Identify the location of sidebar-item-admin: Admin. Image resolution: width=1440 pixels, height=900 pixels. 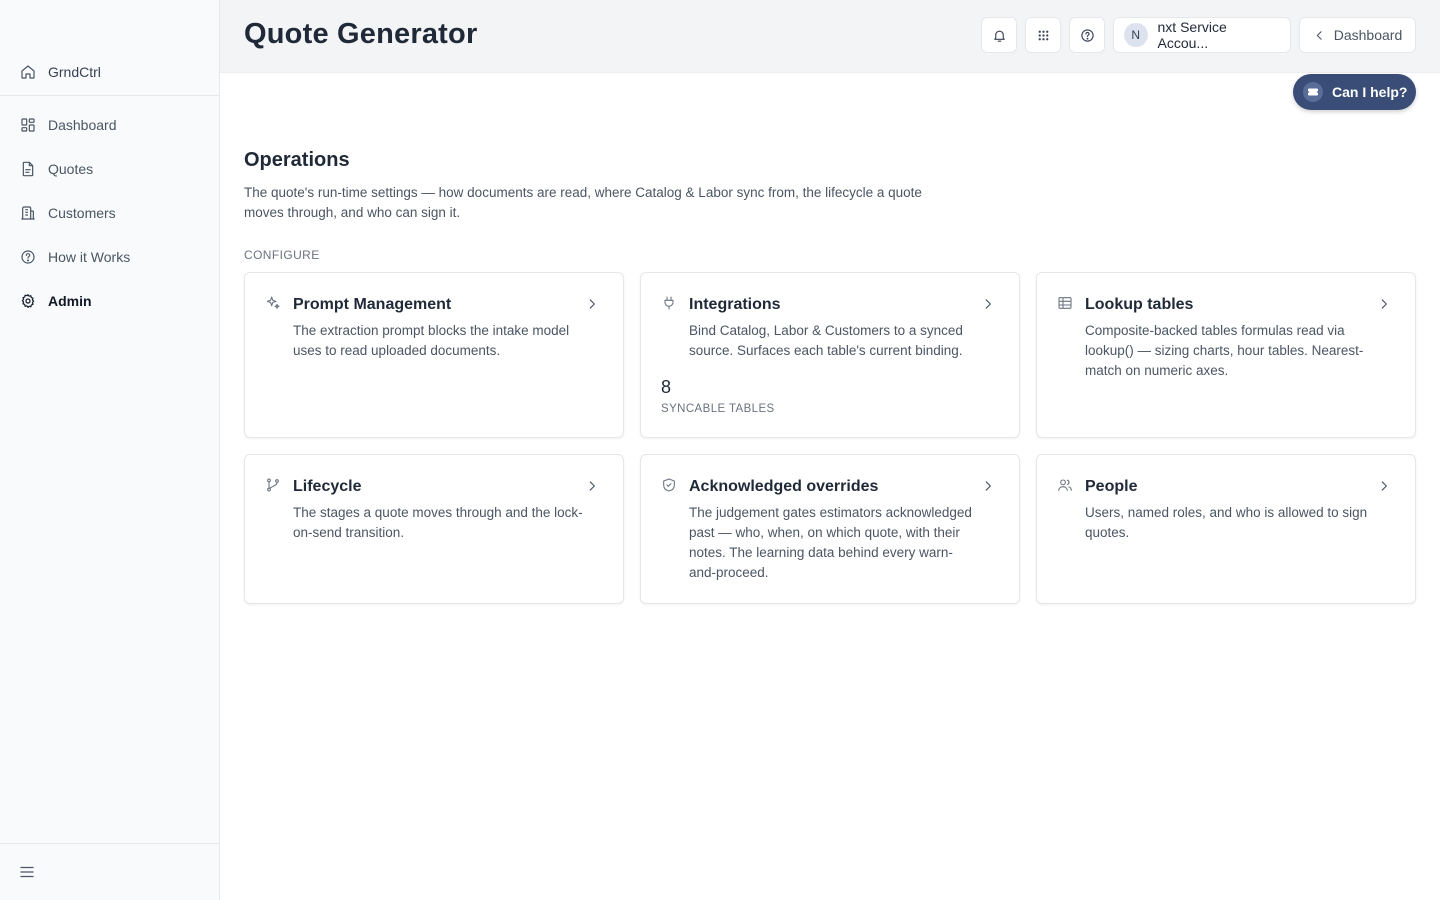
(109, 301).